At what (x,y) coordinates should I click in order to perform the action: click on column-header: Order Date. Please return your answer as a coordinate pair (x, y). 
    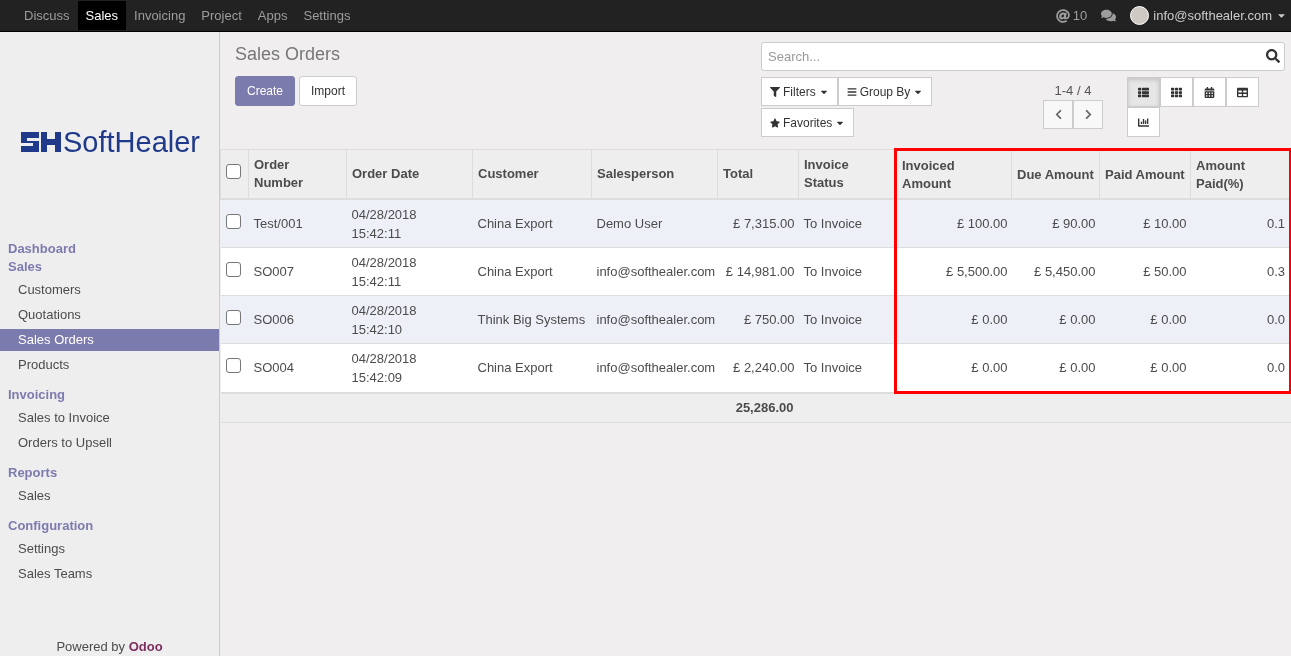
    Looking at the image, I should click on (409, 174).